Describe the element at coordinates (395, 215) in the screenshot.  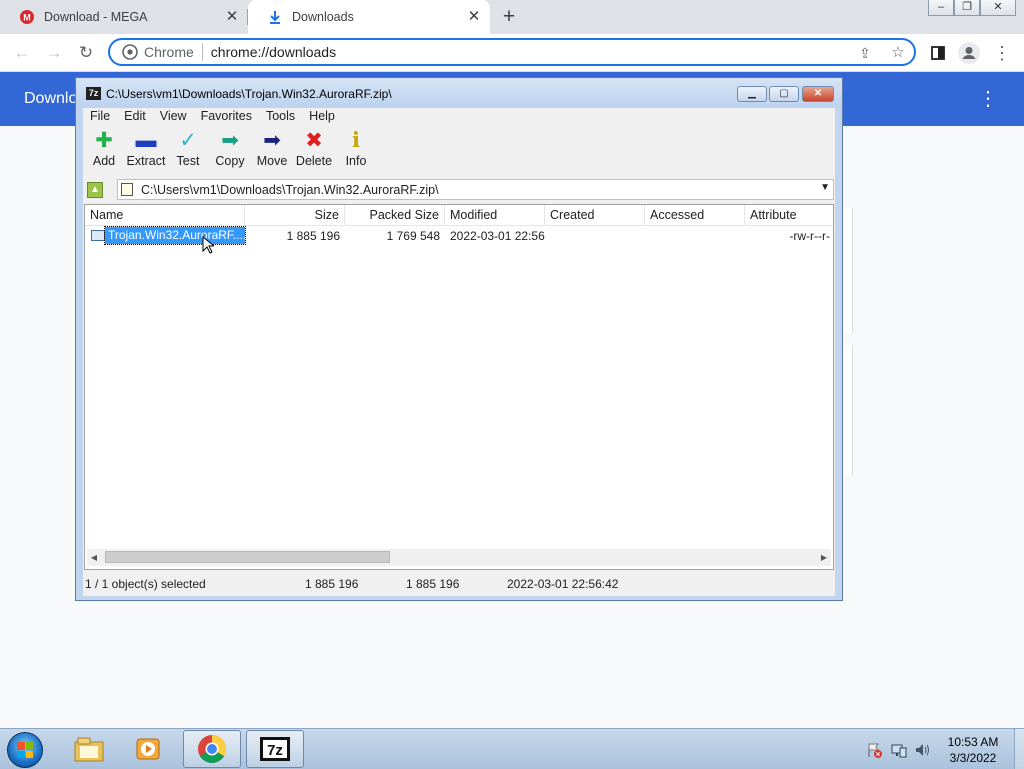
I see `column-packed-size: Packed Size` at that location.